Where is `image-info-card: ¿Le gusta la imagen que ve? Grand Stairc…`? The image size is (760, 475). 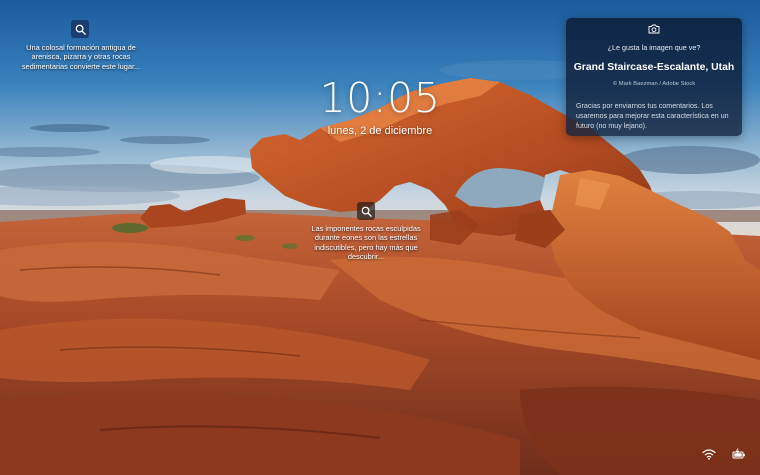 image-info-card: ¿Le gusta la imagen que ve? Grand Stairc… is located at coordinates (654, 77).